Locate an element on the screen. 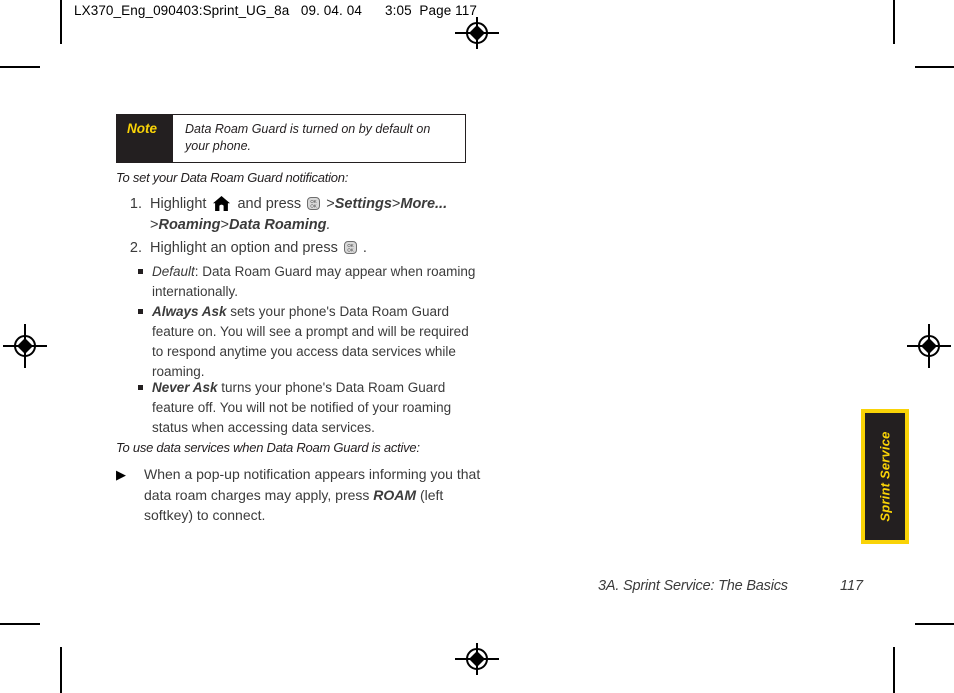 This screenshot has width=954, height=693. side-thumb-tab-sprint-service: Sprint Service is located at coordinates (885, 476).